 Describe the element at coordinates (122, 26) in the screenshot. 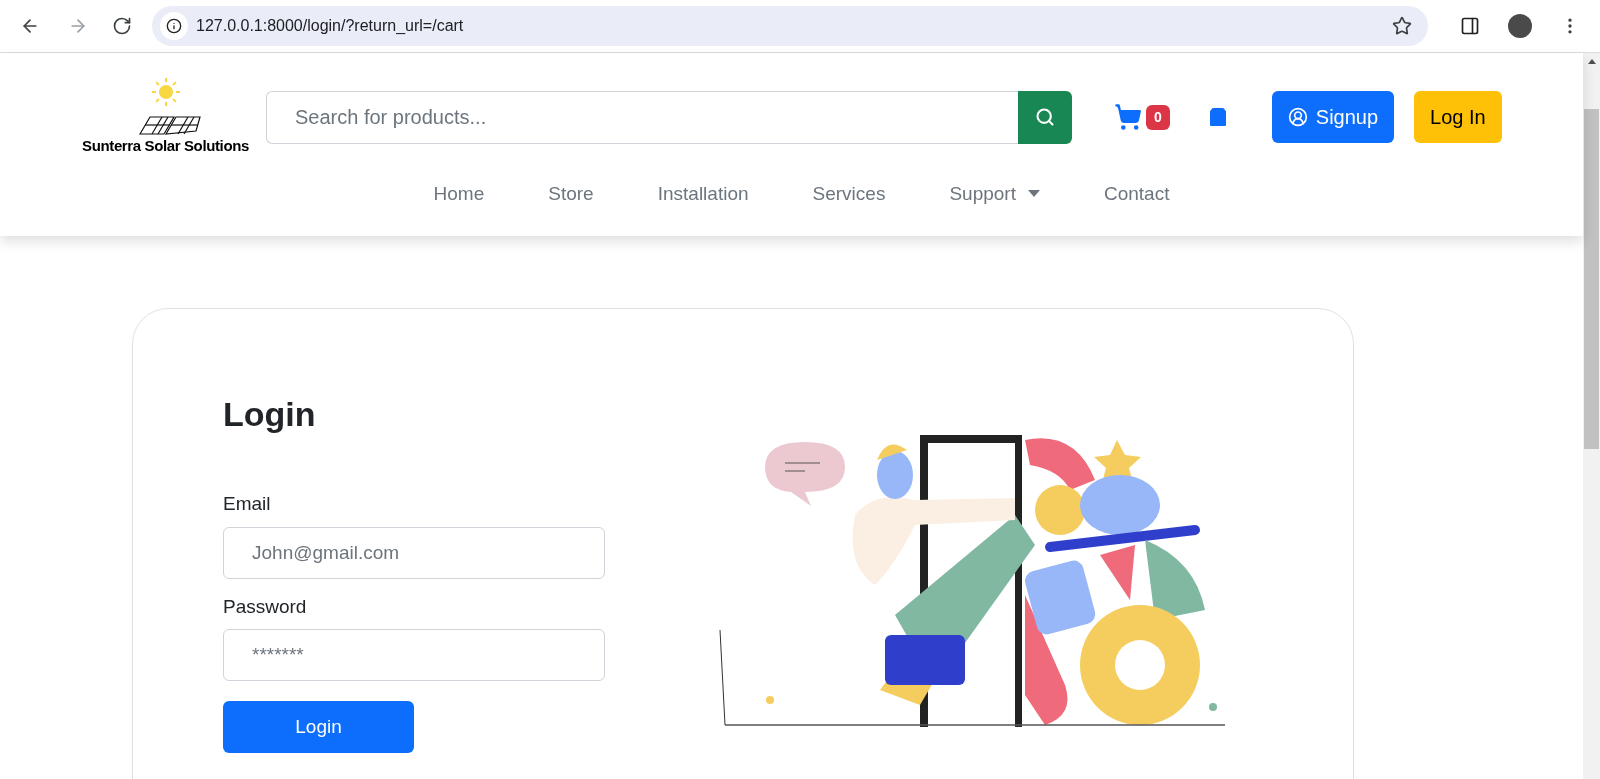

I see `reload-icon` at that location.